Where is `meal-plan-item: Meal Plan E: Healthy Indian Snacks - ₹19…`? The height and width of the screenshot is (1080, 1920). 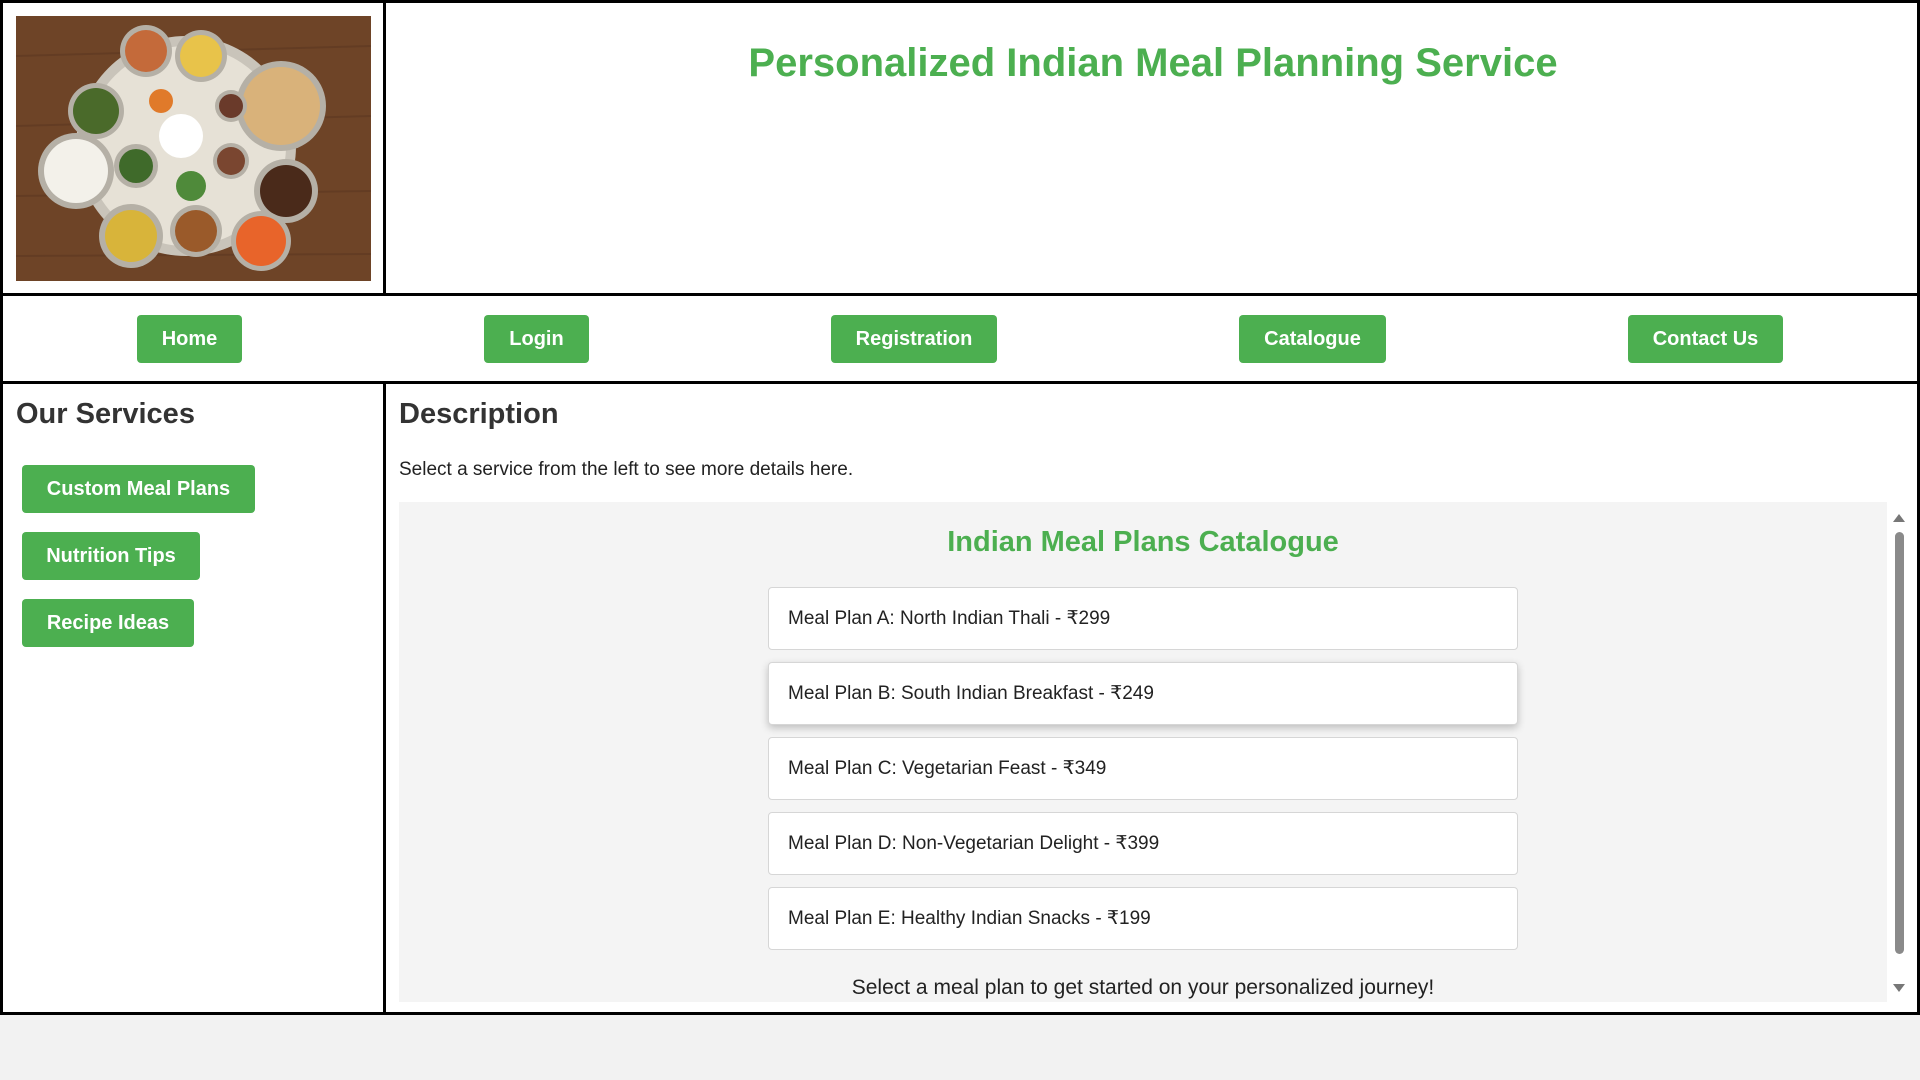
meal-plan-item: Meal Plan E: Healthy Indian Snacks - ₹19… is located at coordinates (1143, 918).